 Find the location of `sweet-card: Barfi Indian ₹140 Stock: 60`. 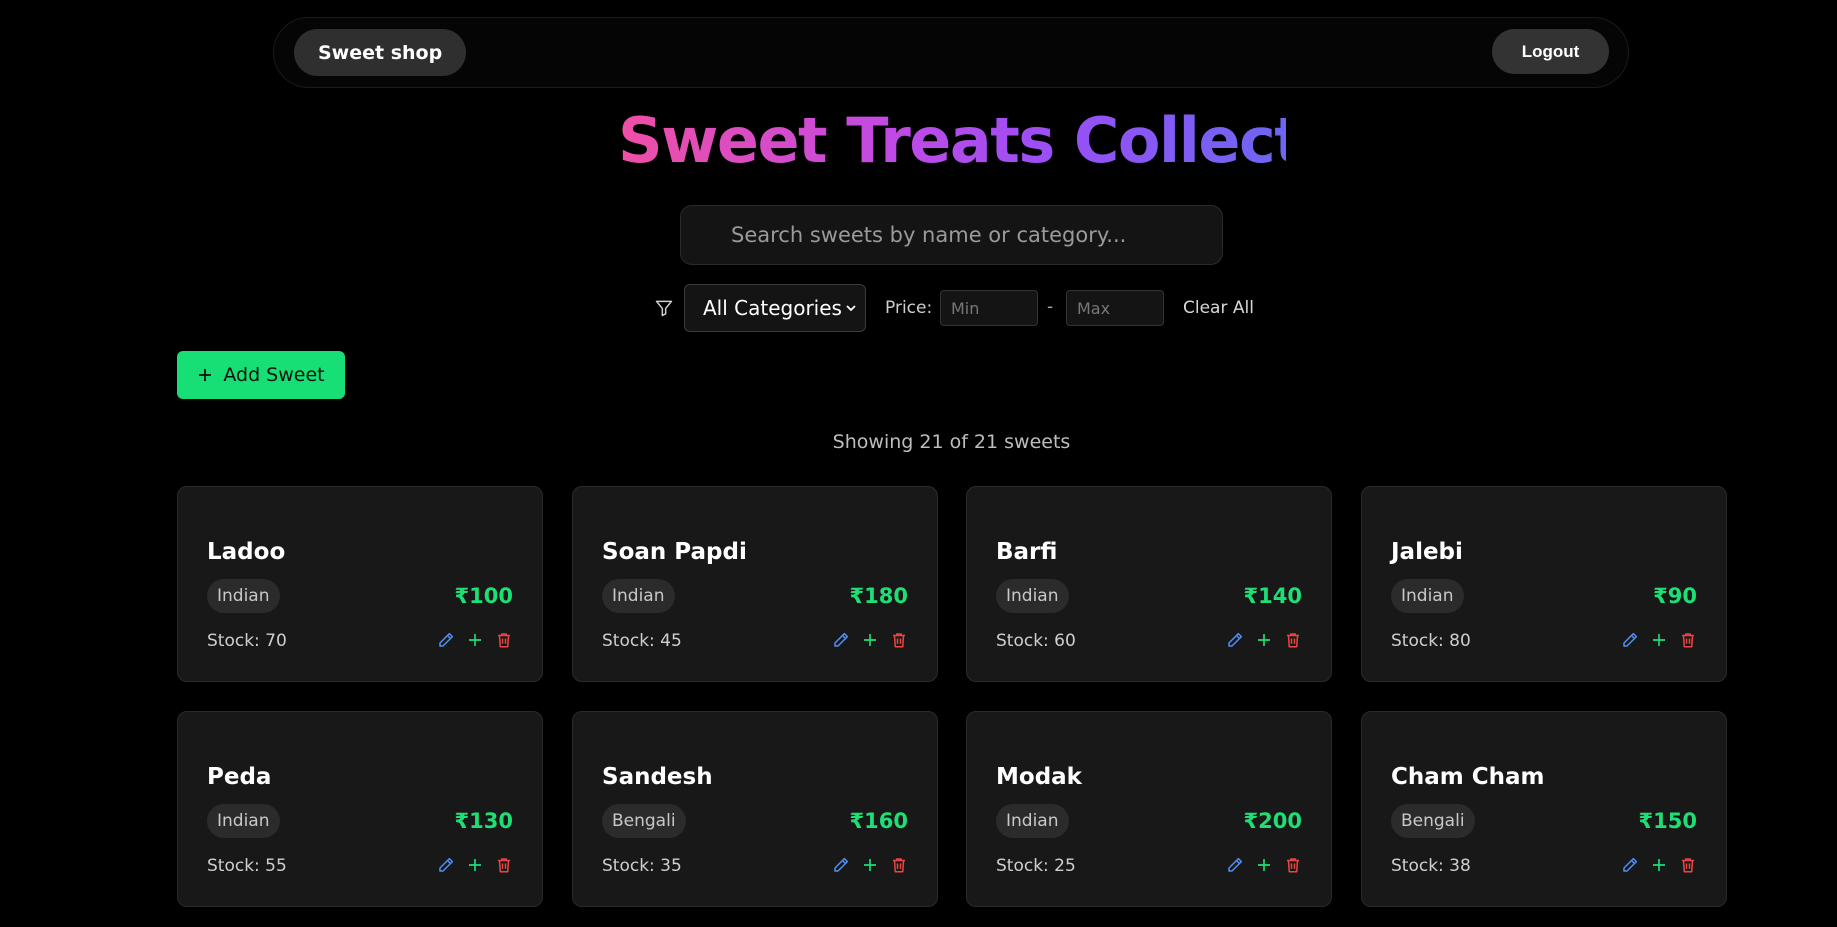

sweet-card: Barfi Indian ₹140 Stock: 60 is located at coordinates (1149, 584).